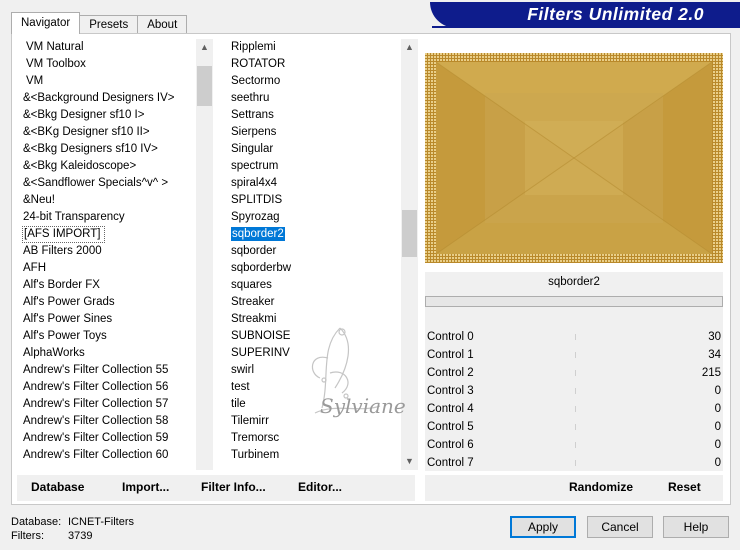 The image size is (740, 550). I want to click on category-item: &<Bkg Designers sf10 IV>, so click(115, 149).